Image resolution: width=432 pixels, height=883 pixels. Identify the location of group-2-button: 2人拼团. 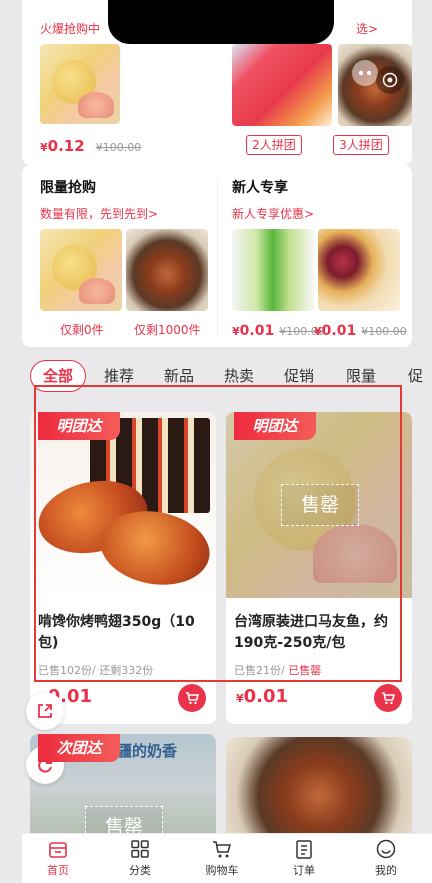
(274, 145).